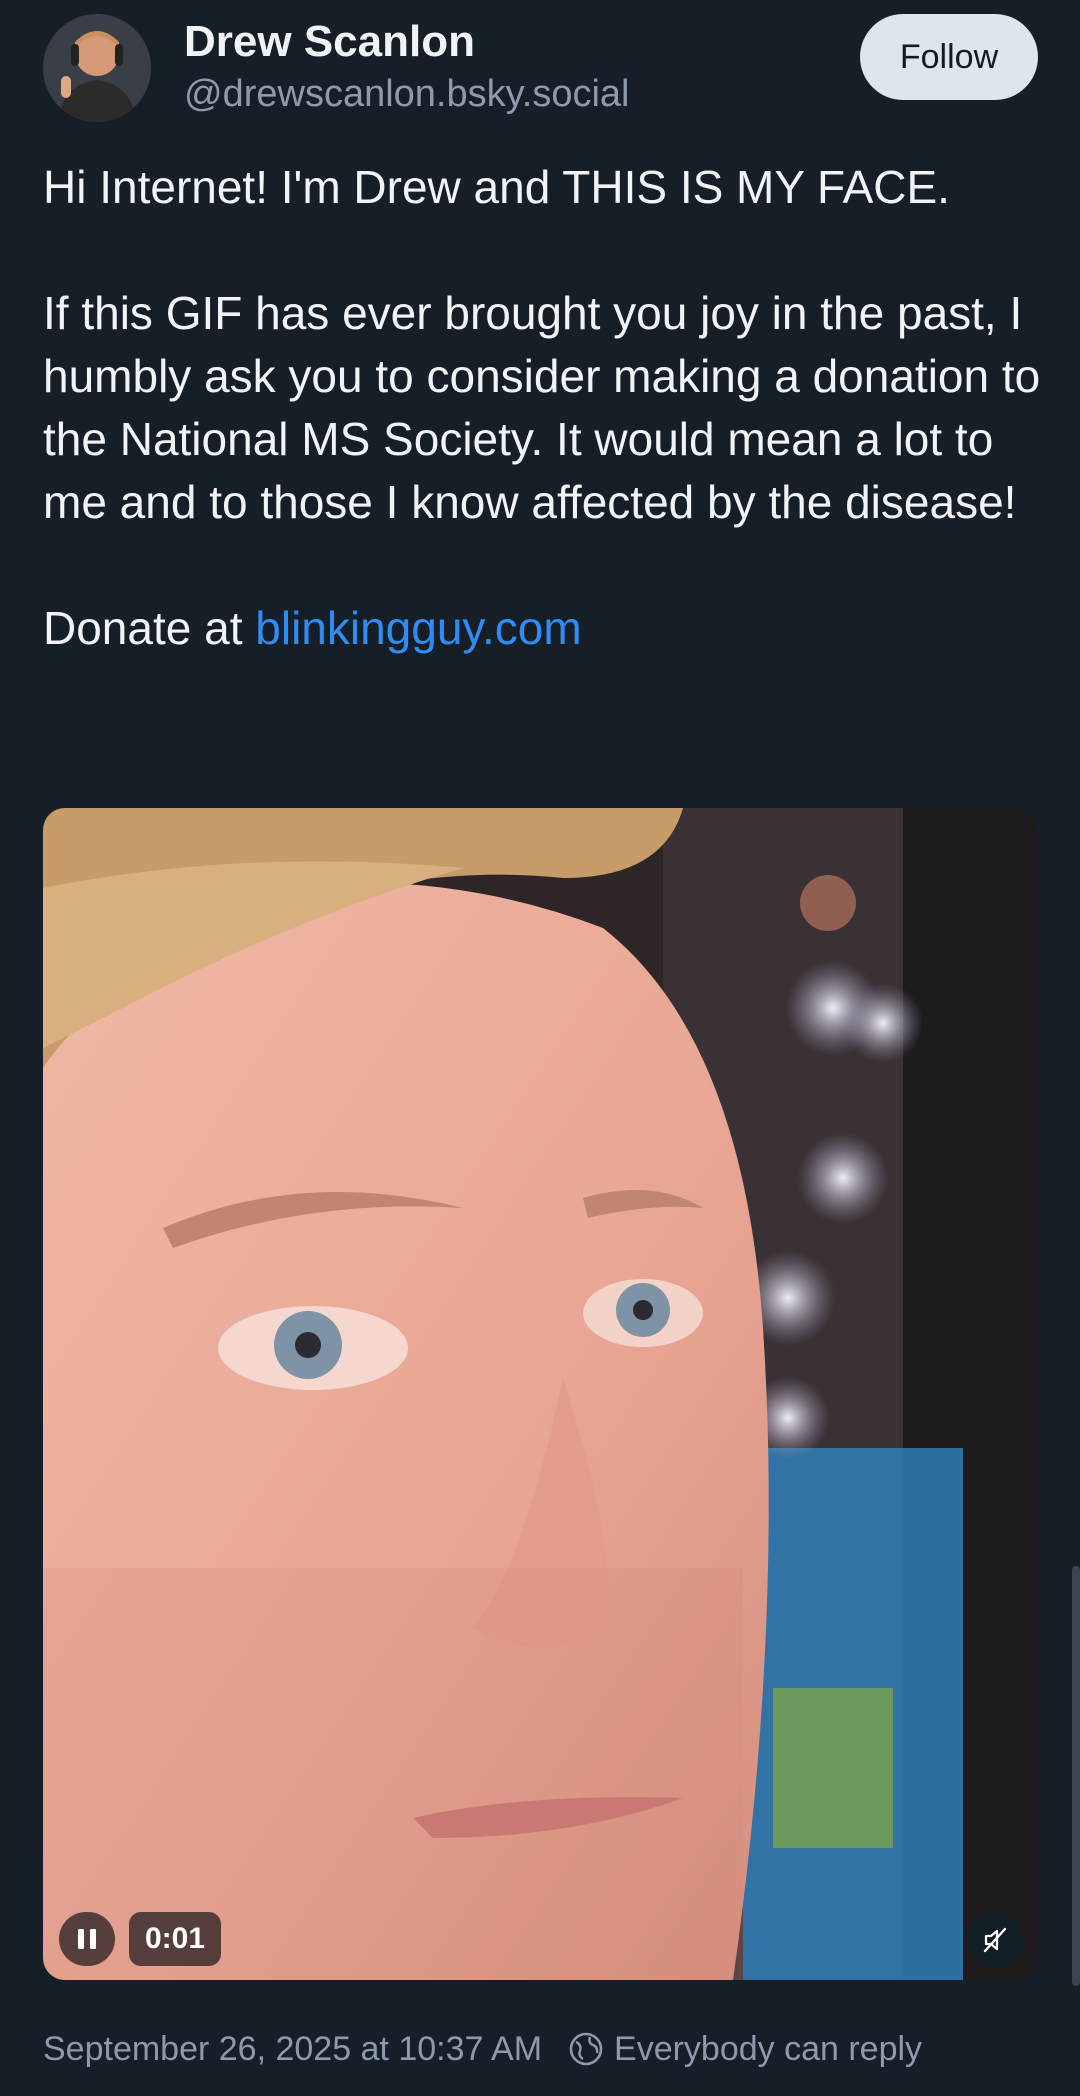 The image size is (1080, 2096). I want to click on donate-prefix: Donate at, so click(149, 628).